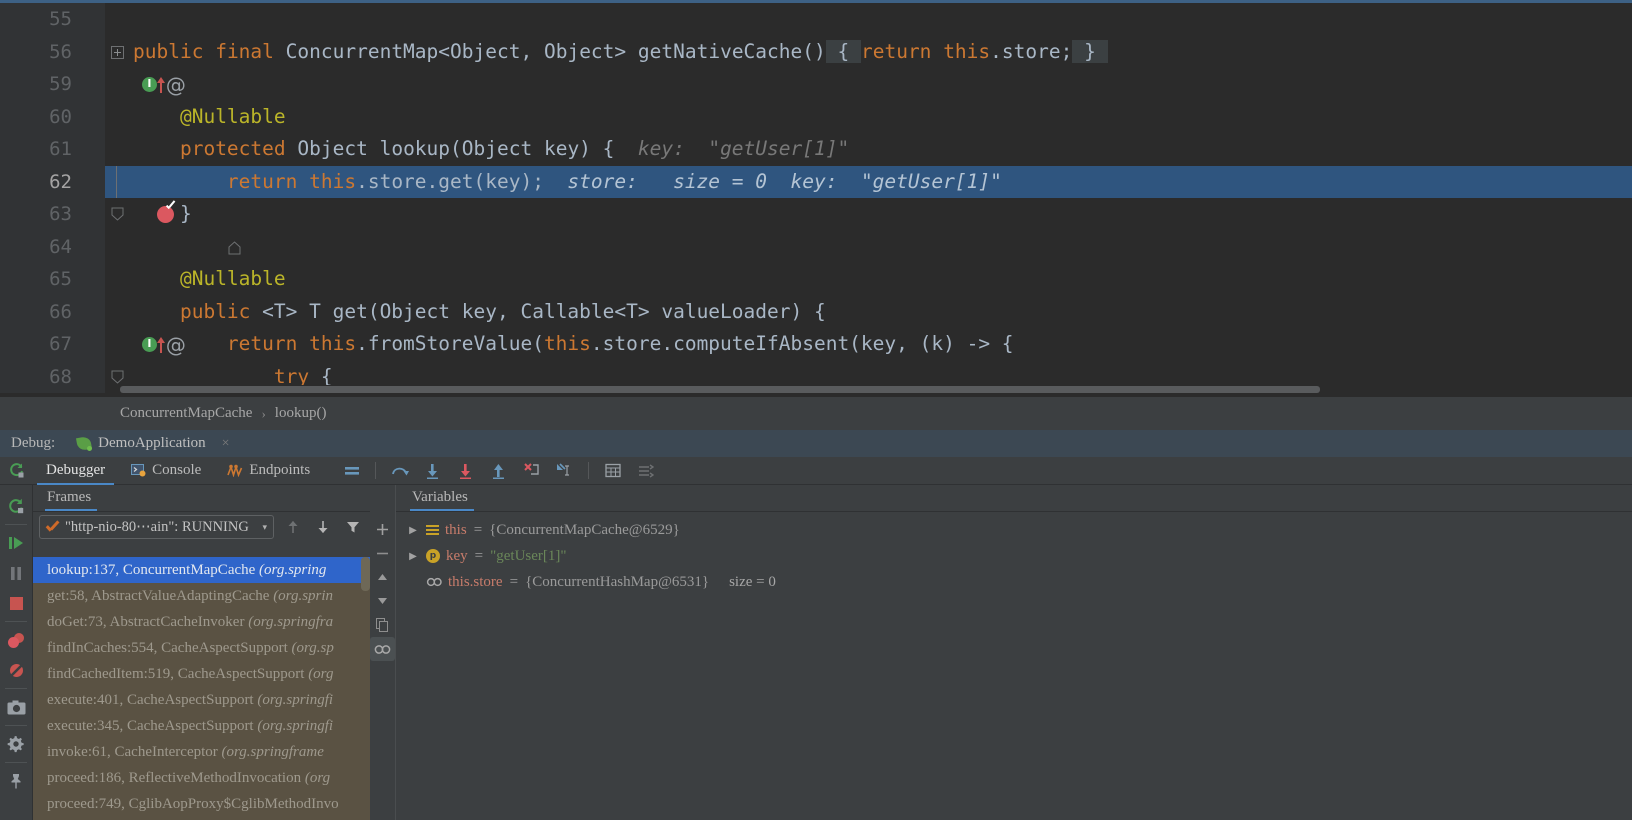 This screenshot has height=820, width=1632. I want to click on step-over-icon, so click(399, 471).